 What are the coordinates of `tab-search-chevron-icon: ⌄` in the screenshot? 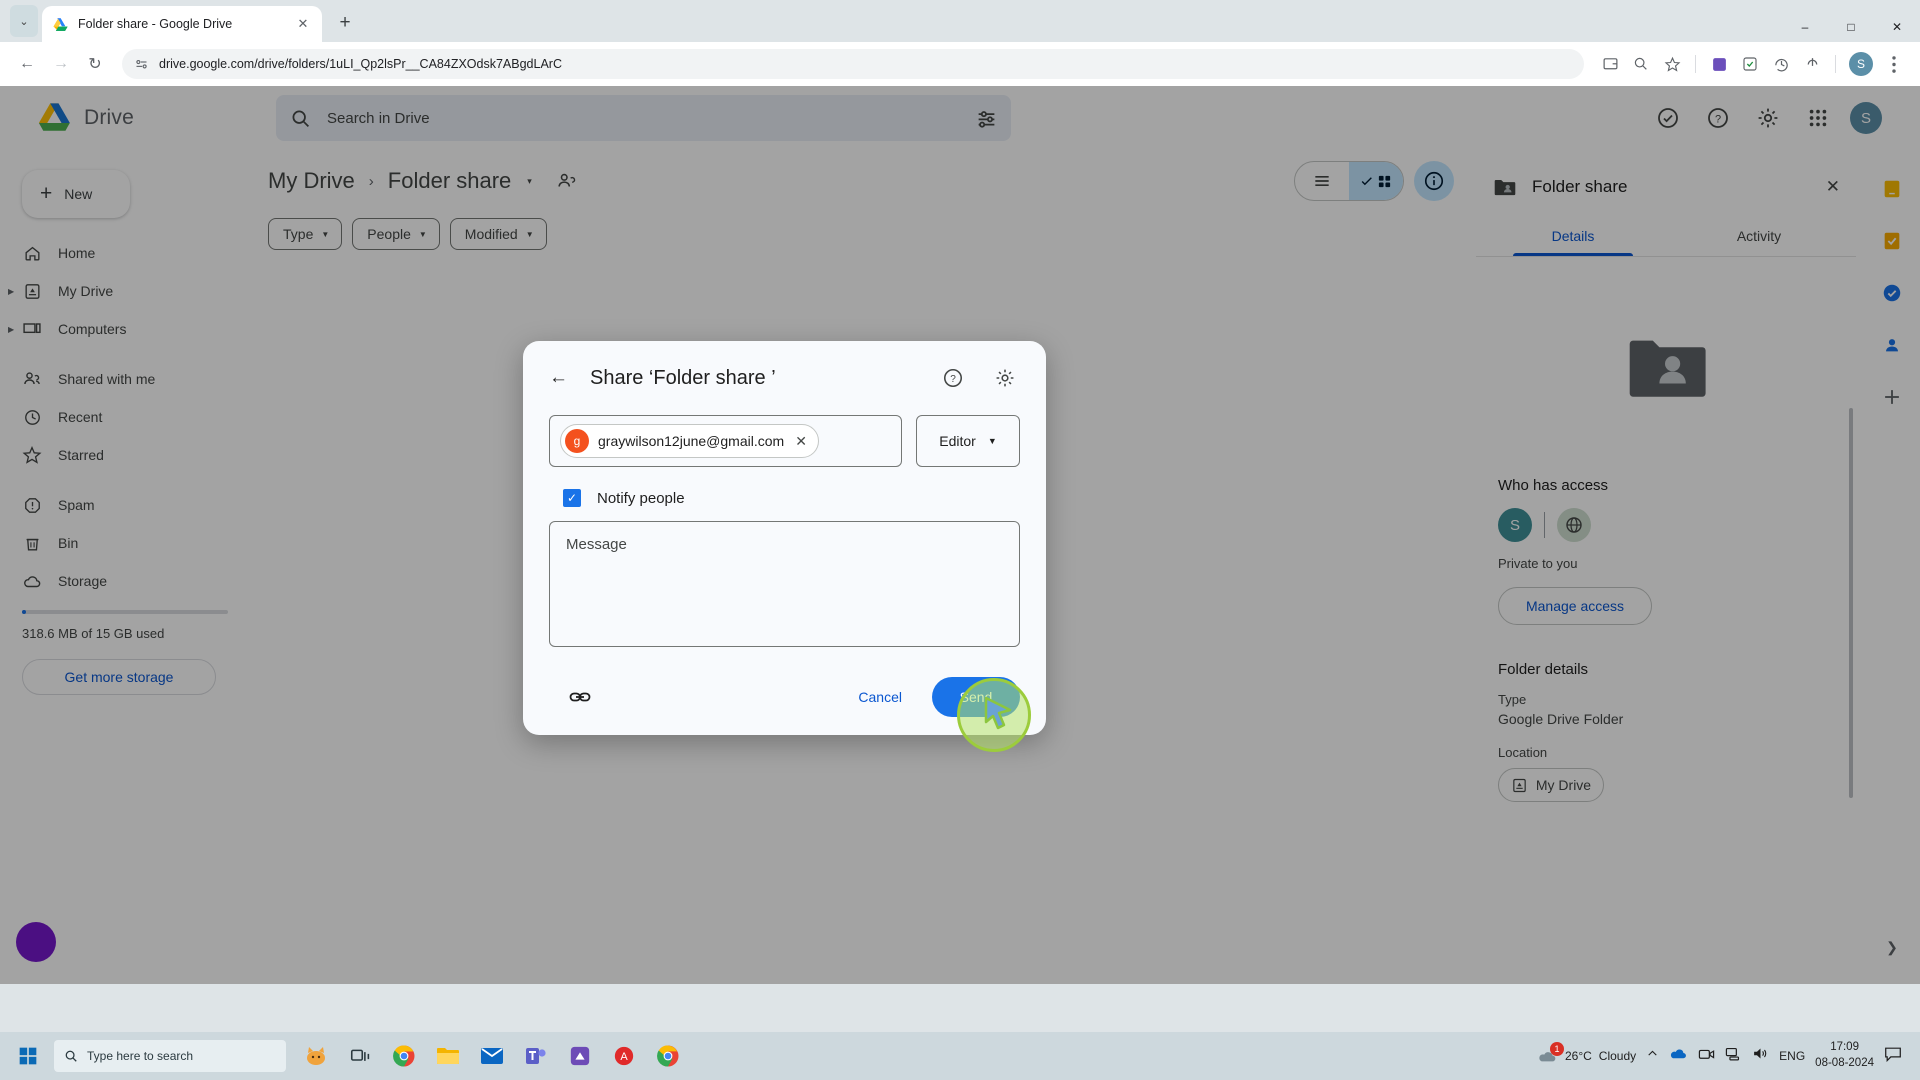 It's located at (24, 21).